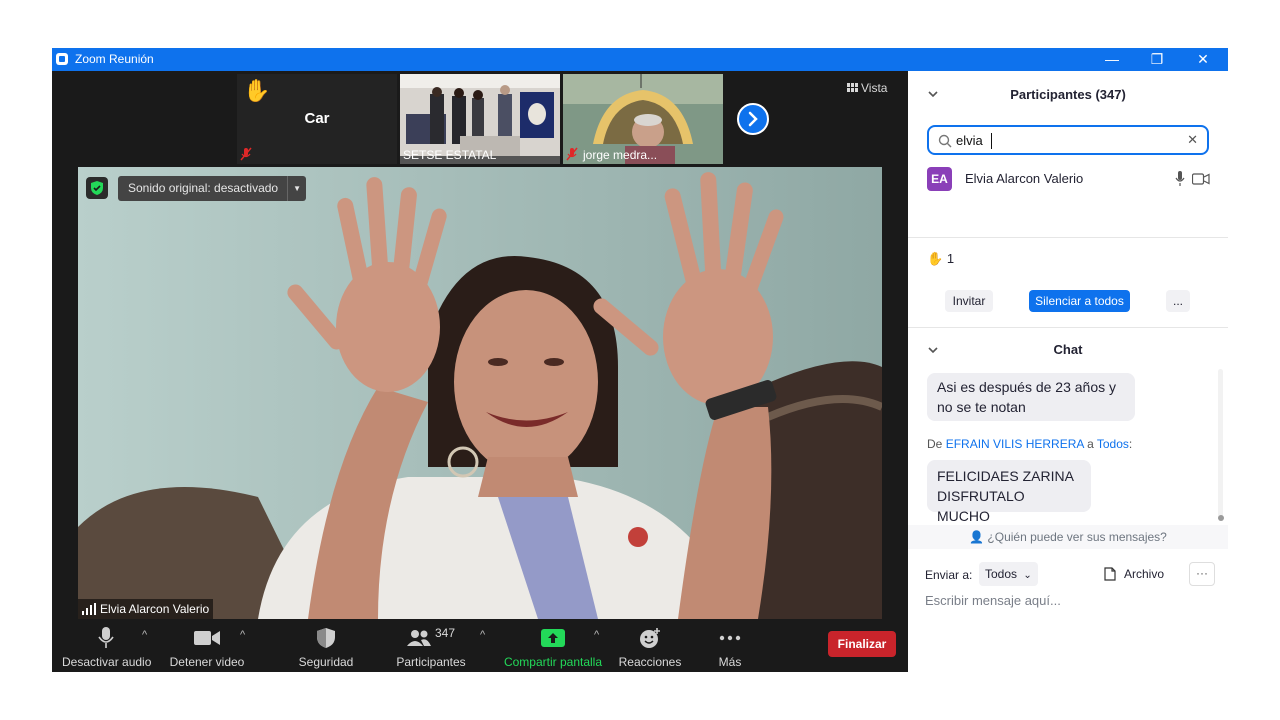 This screenshot has width=1280, height=720. I want to click on chevron-right-icon, so click(753, 119).